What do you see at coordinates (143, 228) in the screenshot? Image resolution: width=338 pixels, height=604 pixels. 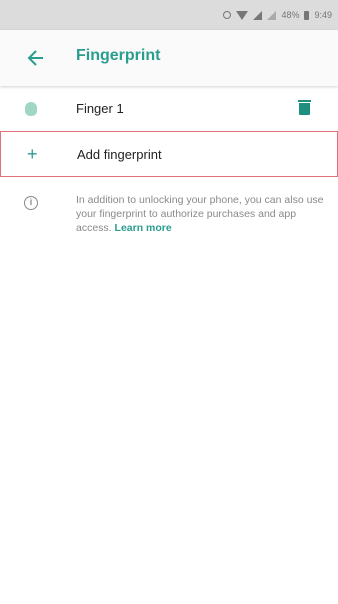 I see `learn-more-link: Learn more` at bounding box center [143, 228].